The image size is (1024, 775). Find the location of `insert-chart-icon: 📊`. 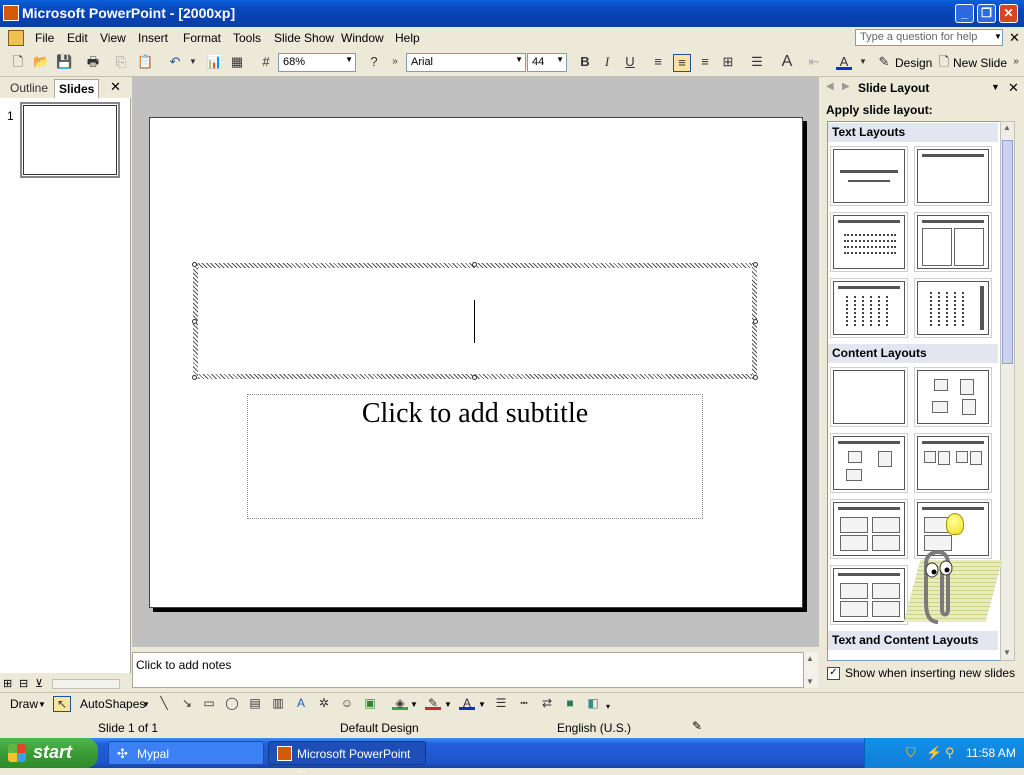

insert-chart-icon: 📊 is located at coordinates (214, 62).